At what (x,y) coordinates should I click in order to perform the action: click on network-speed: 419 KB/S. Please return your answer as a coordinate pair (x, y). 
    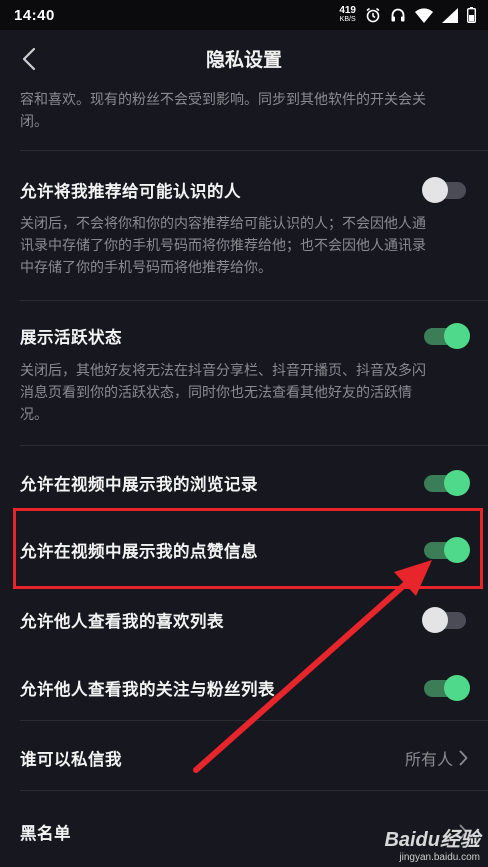
    Looking at the image, I should click on (347, 15).